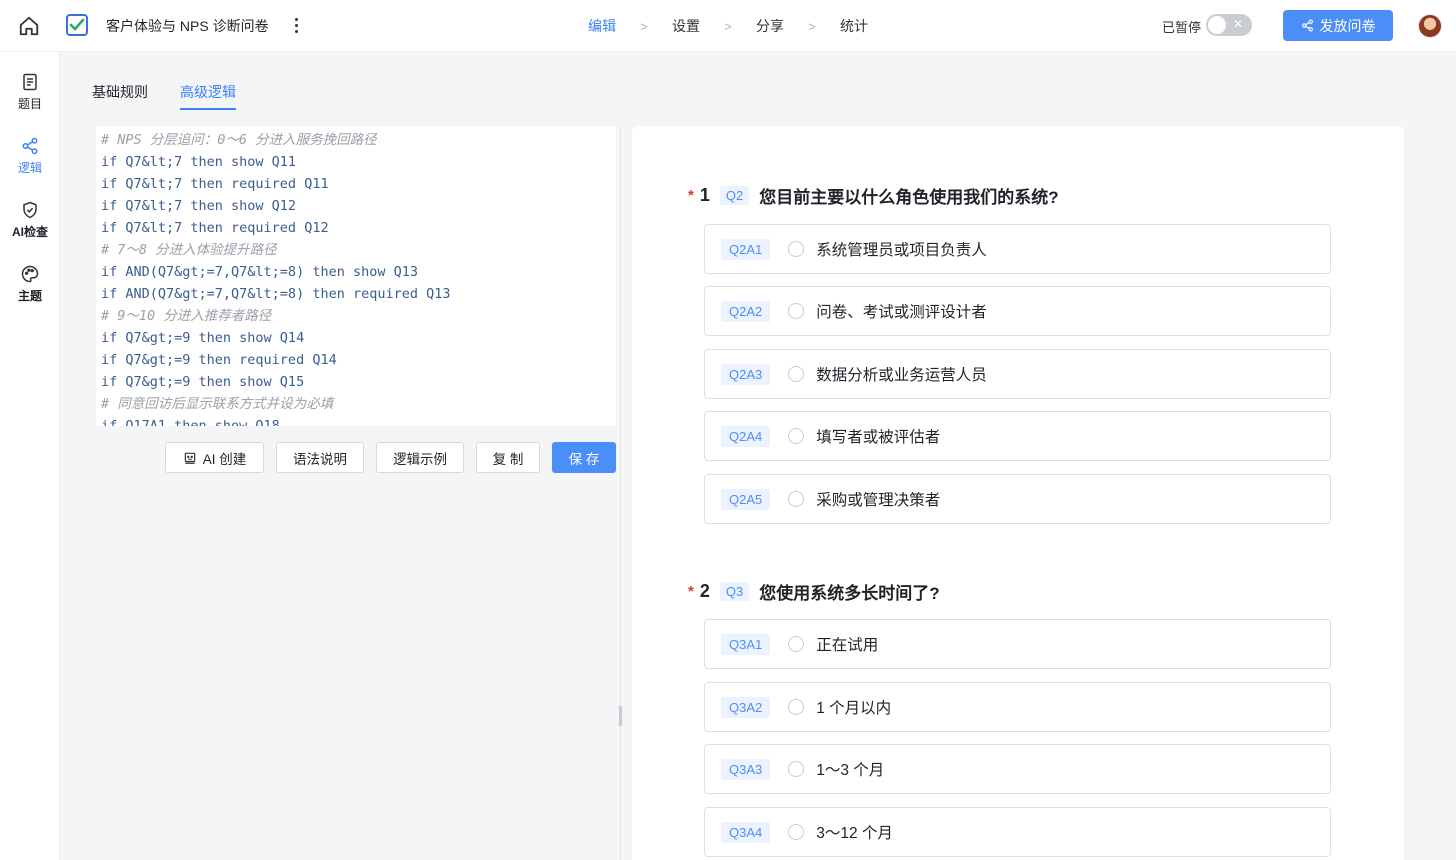  I want to click on sidebar-item-ai-check: AI检查, so click(30, 225).